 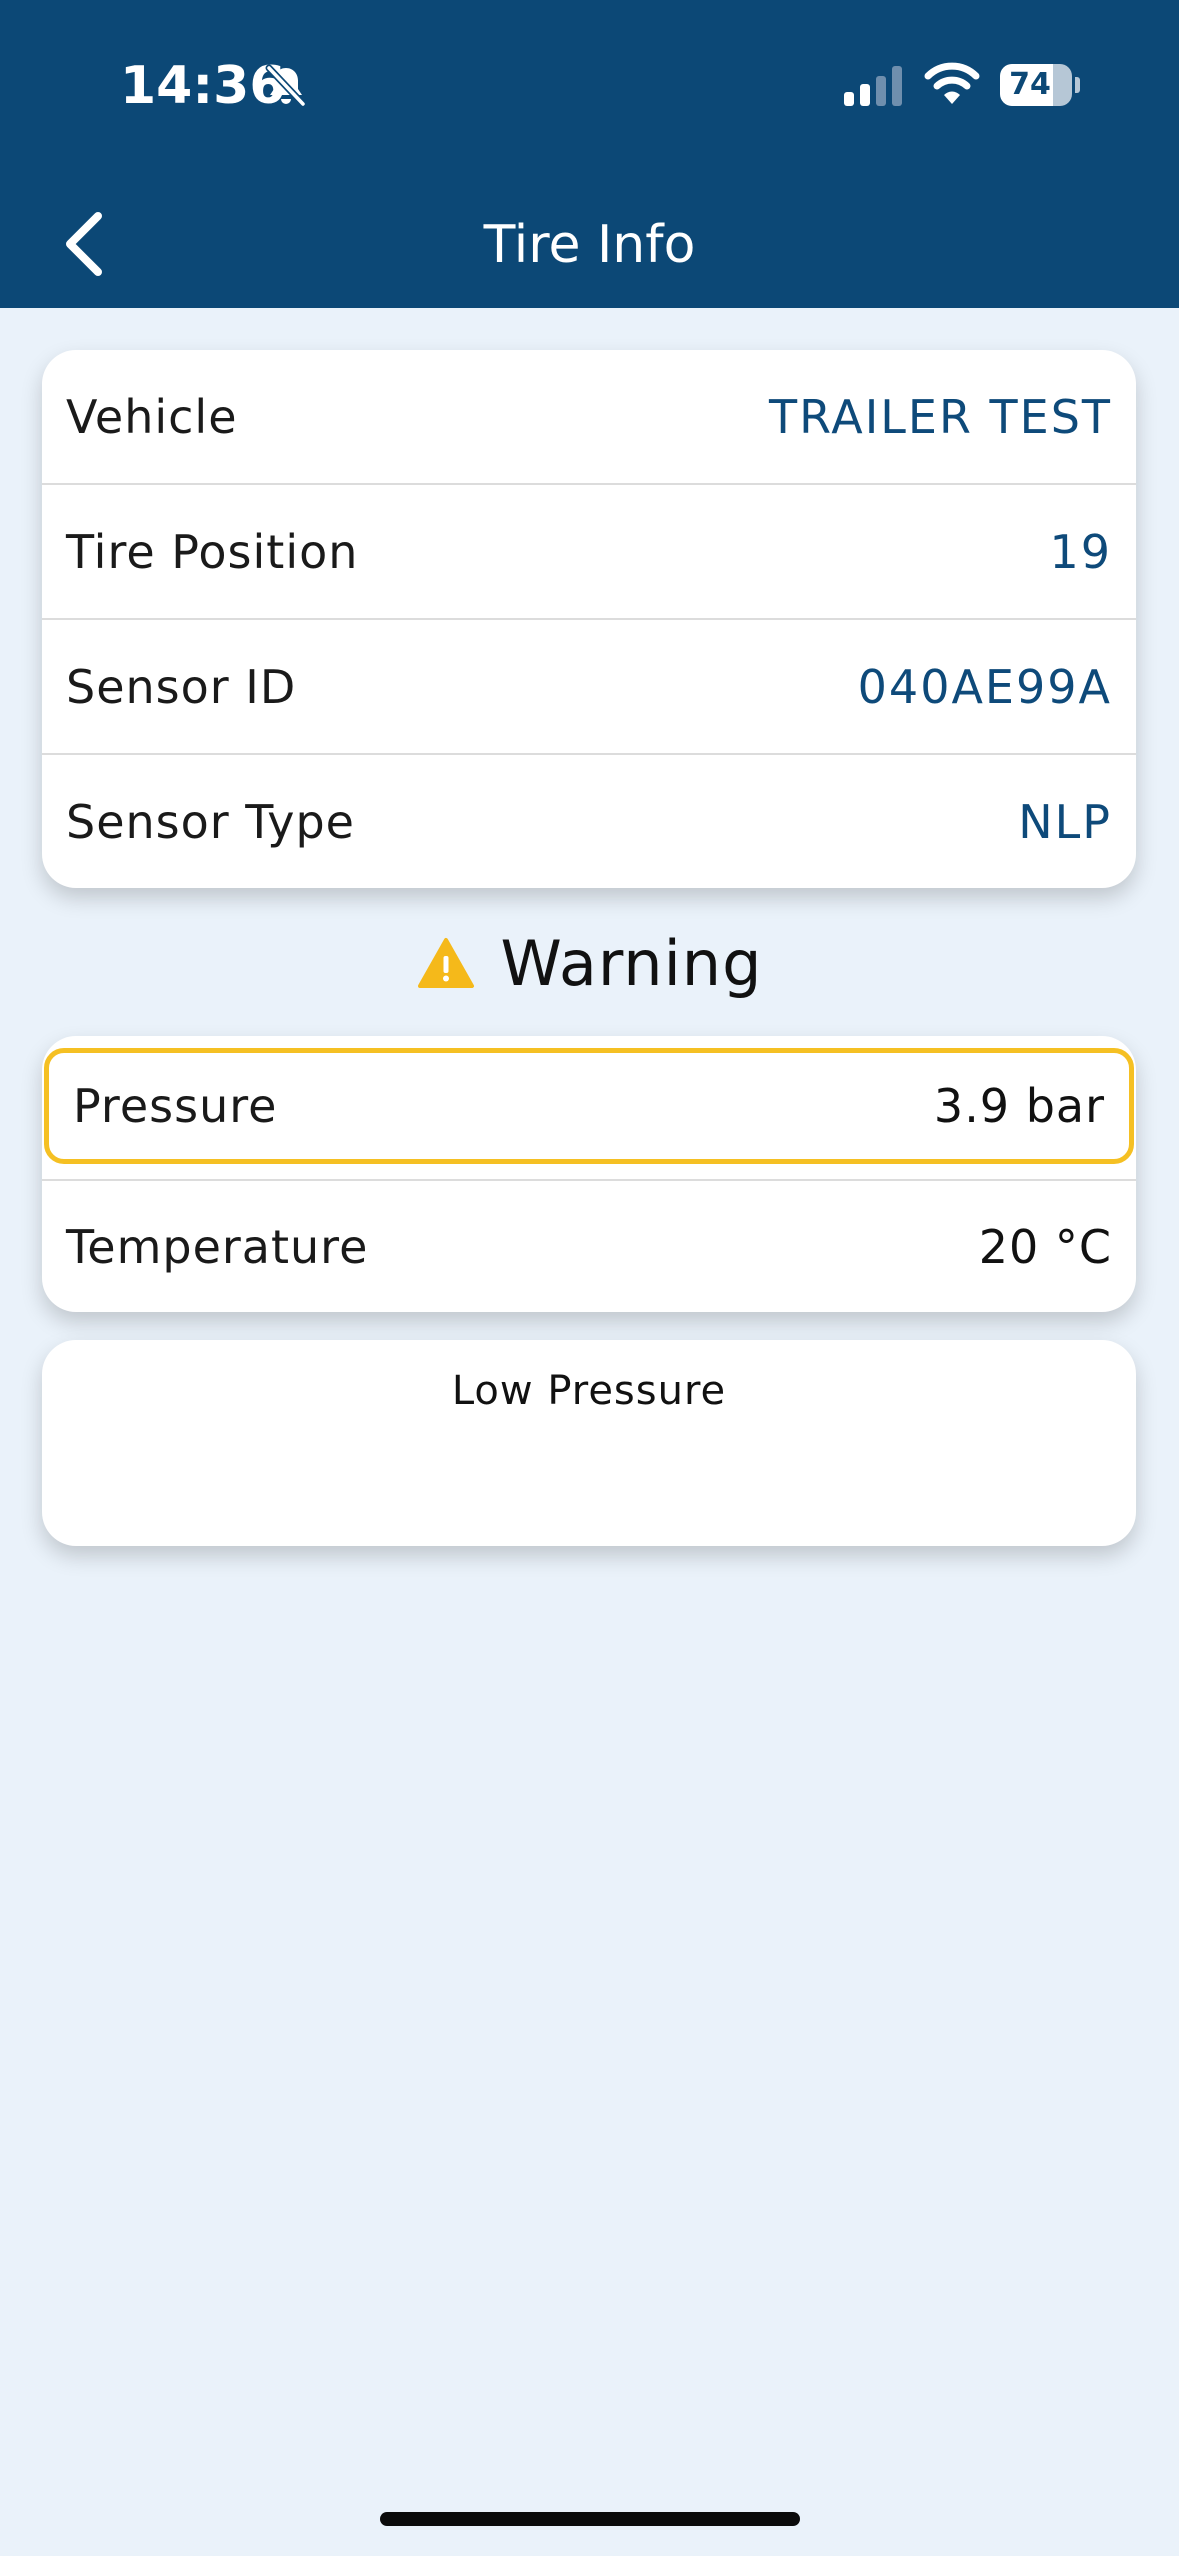 What do you see at coordinates (589, 245) in the screenshot?
I see `page-title: Tire Info` at bounding box center [589, 245].